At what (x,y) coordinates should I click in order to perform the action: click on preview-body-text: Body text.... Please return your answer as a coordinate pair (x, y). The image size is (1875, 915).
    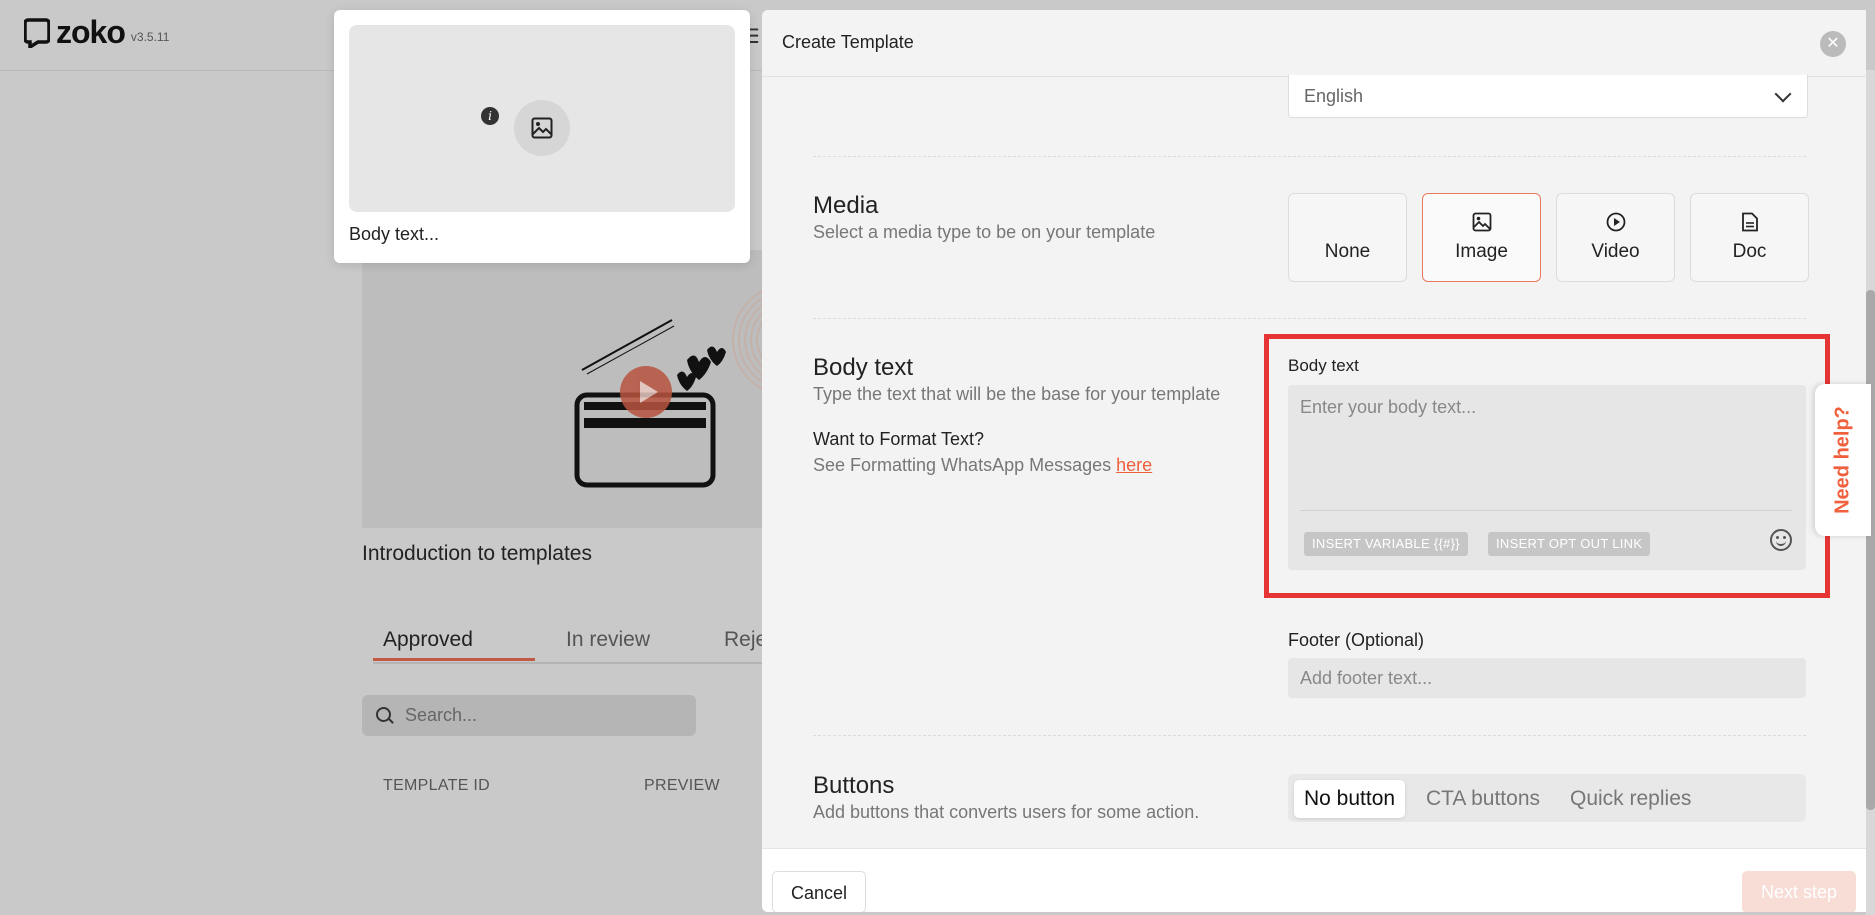
    Looking at the image, I should click on (394, 234).